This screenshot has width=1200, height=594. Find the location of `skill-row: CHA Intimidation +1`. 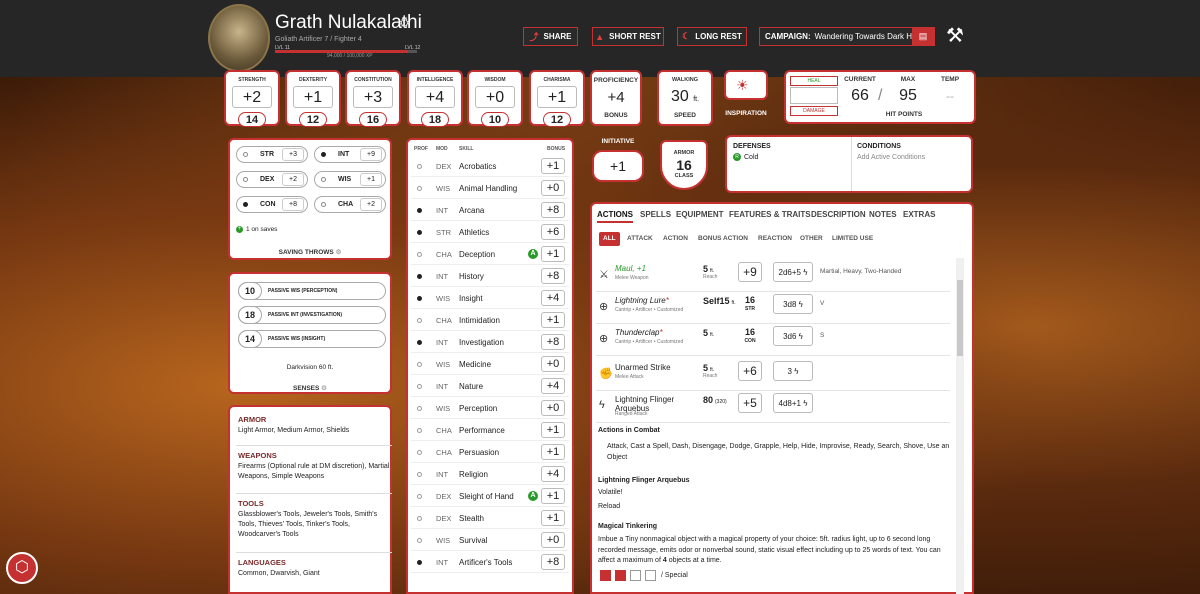

skill-row: CHA Intimidation +1 is located at coordinates (490, 320).